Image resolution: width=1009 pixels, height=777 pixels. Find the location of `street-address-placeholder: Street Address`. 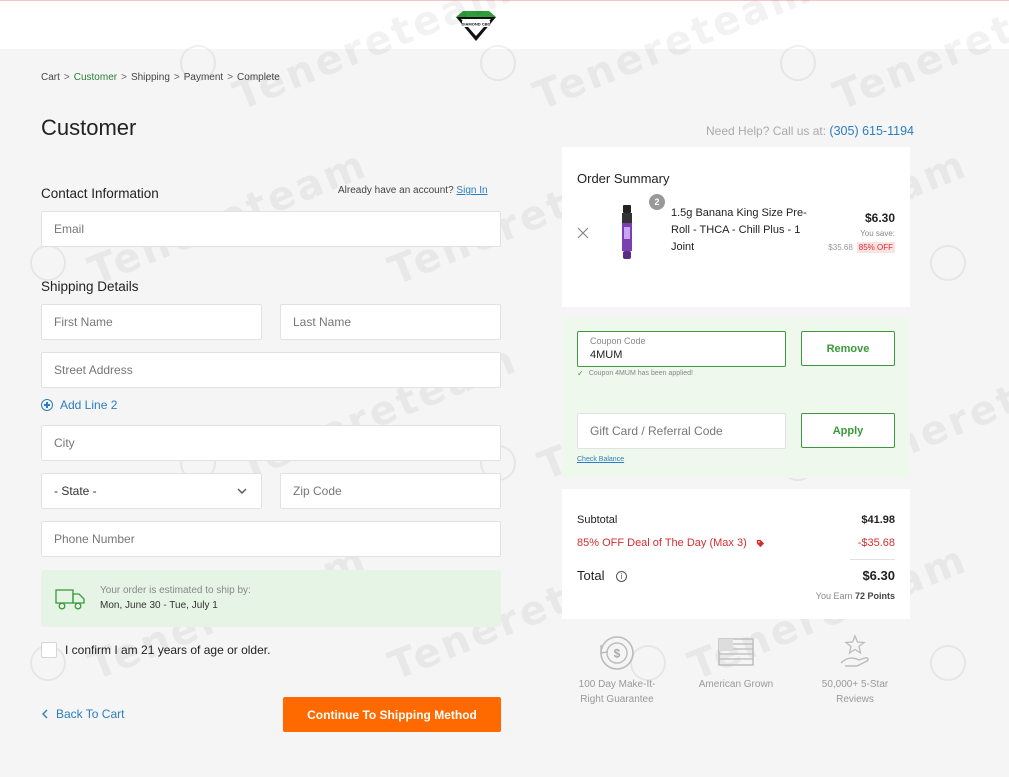

street-address-placeholder: Street Address is located at coordinates (93, 370).